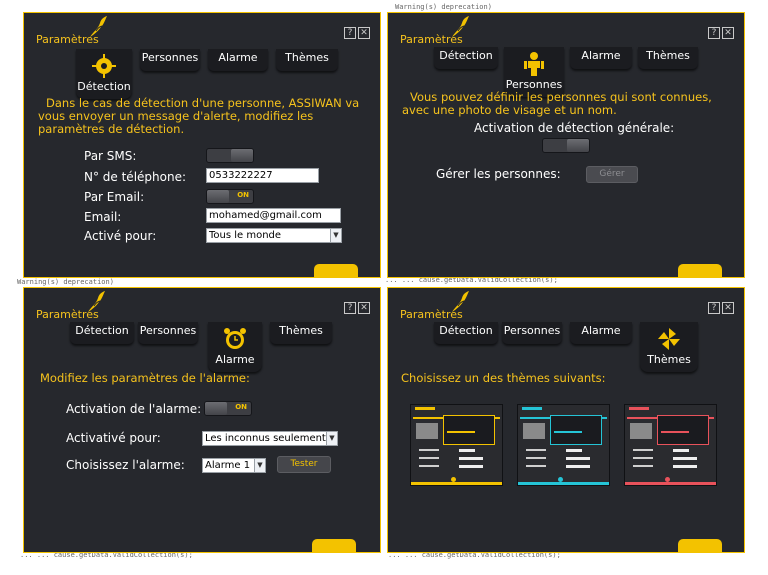  I want to click on general-detection-toggle, so click(566, 145).